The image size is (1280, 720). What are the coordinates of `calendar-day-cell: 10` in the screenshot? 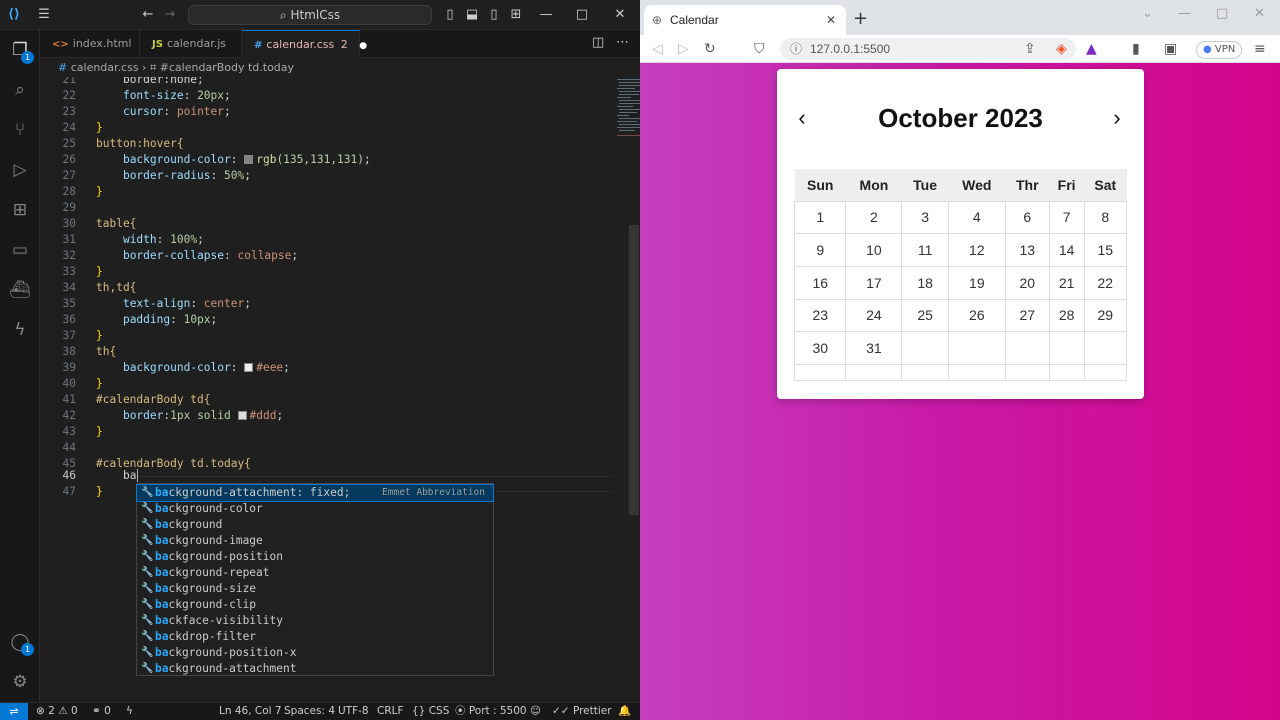 It's located at (874, 250).